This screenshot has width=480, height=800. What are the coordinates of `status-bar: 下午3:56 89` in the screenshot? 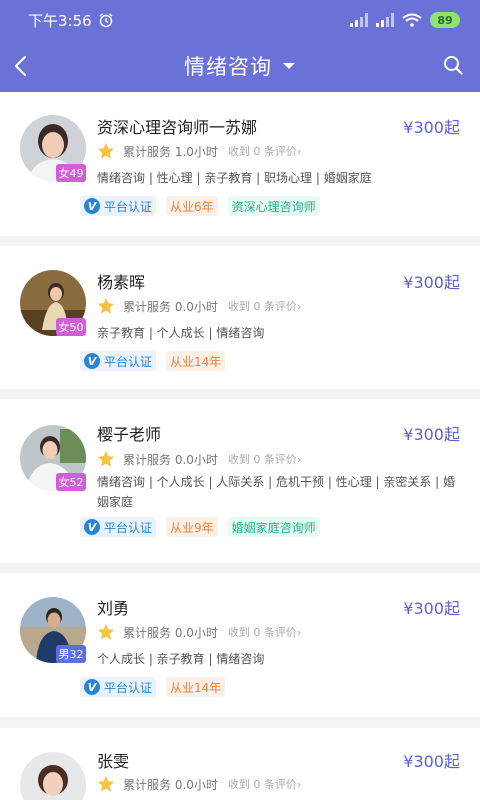 It's located at (240, 20).